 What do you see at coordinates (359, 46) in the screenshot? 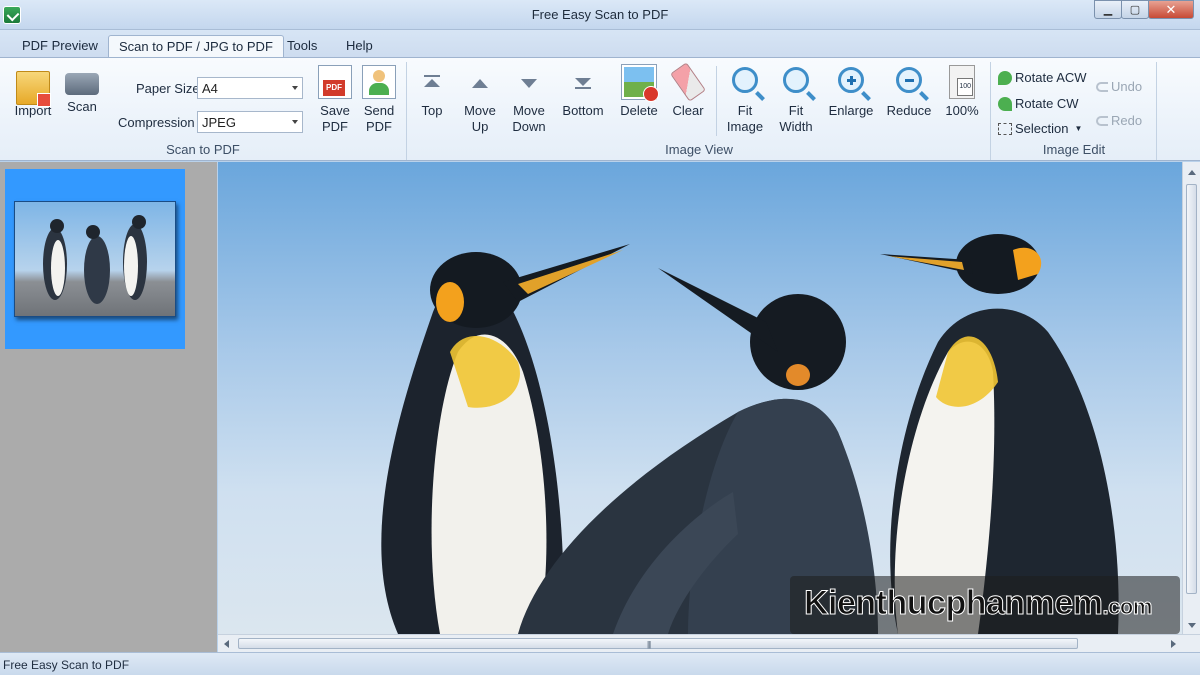
I see `tab-help: Help` at bounding box center [359, 46].